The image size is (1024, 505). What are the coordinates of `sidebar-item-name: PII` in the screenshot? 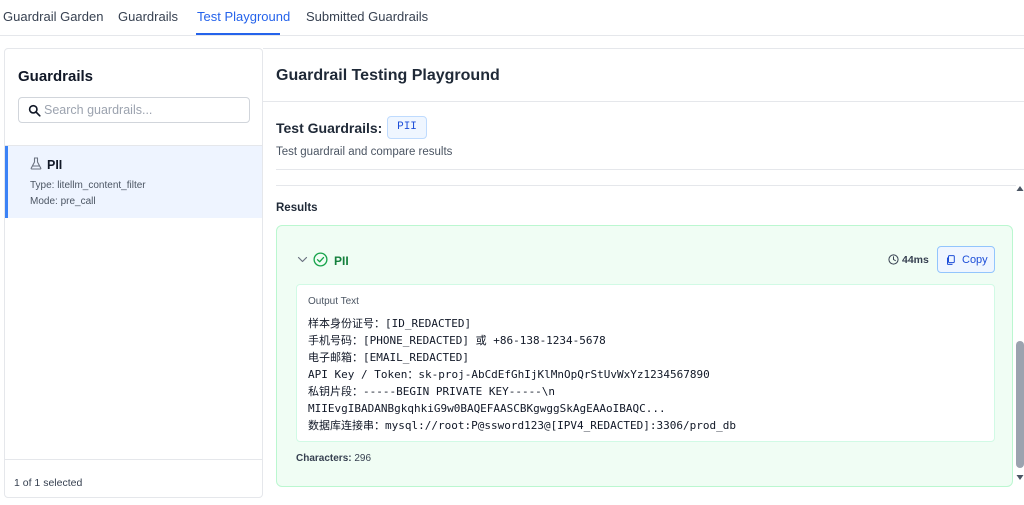 It's located at (55, 165).